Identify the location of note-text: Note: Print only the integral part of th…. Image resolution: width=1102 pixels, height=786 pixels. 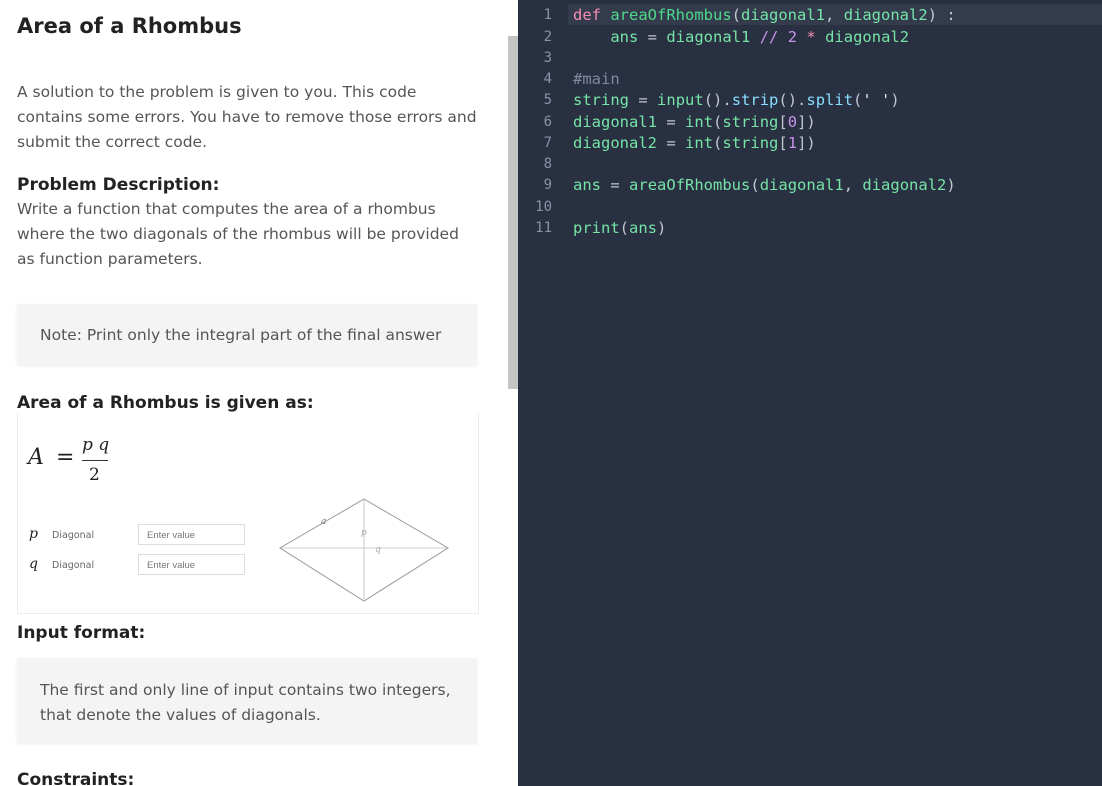
(241, 335).